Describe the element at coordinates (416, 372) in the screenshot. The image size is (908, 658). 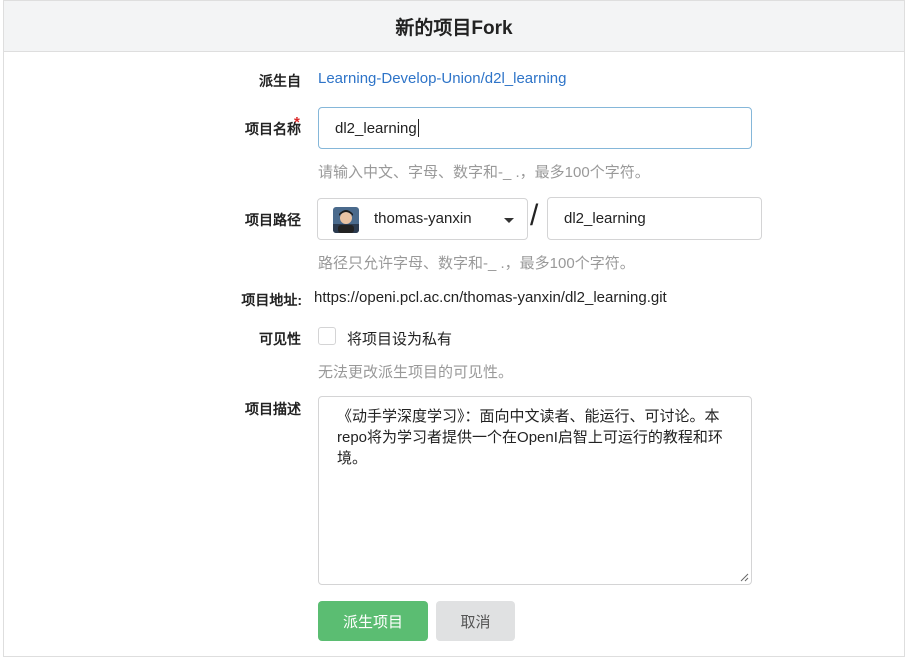
I see `visibility-help: 无法更改派生项目的可见性。` at that location.